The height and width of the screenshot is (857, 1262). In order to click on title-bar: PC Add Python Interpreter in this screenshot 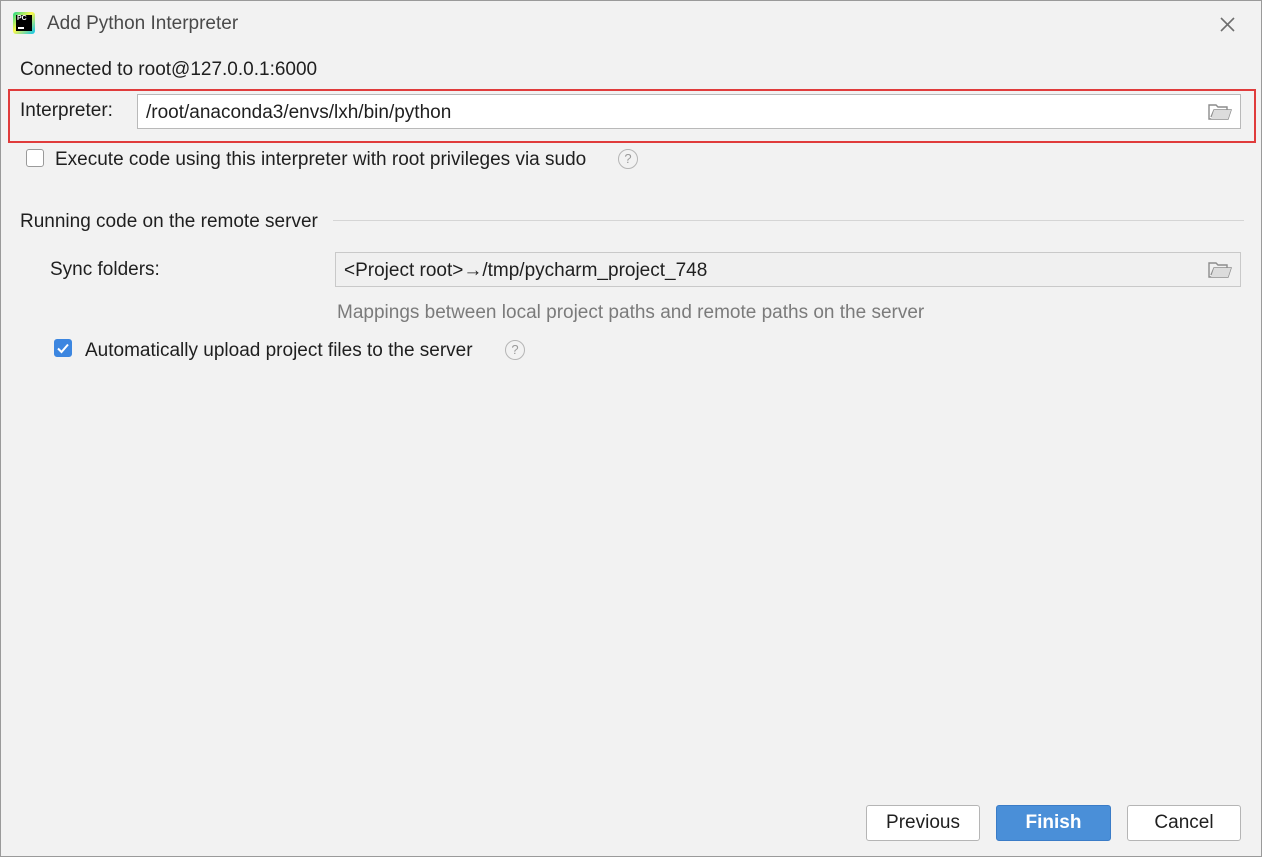, I will do `click(631, 24)`.